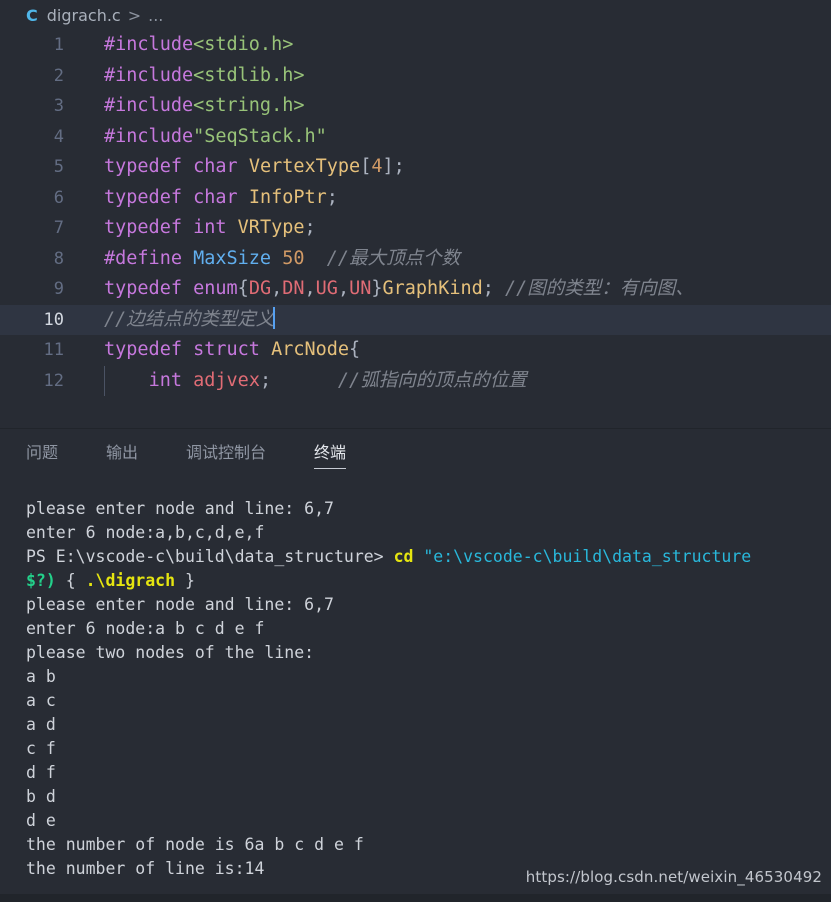 The height and width of the screenshot is (902, 831). Describe the element at coordinates (185, 580) in the screenshot. I see `terminal-segment: }` at that location.